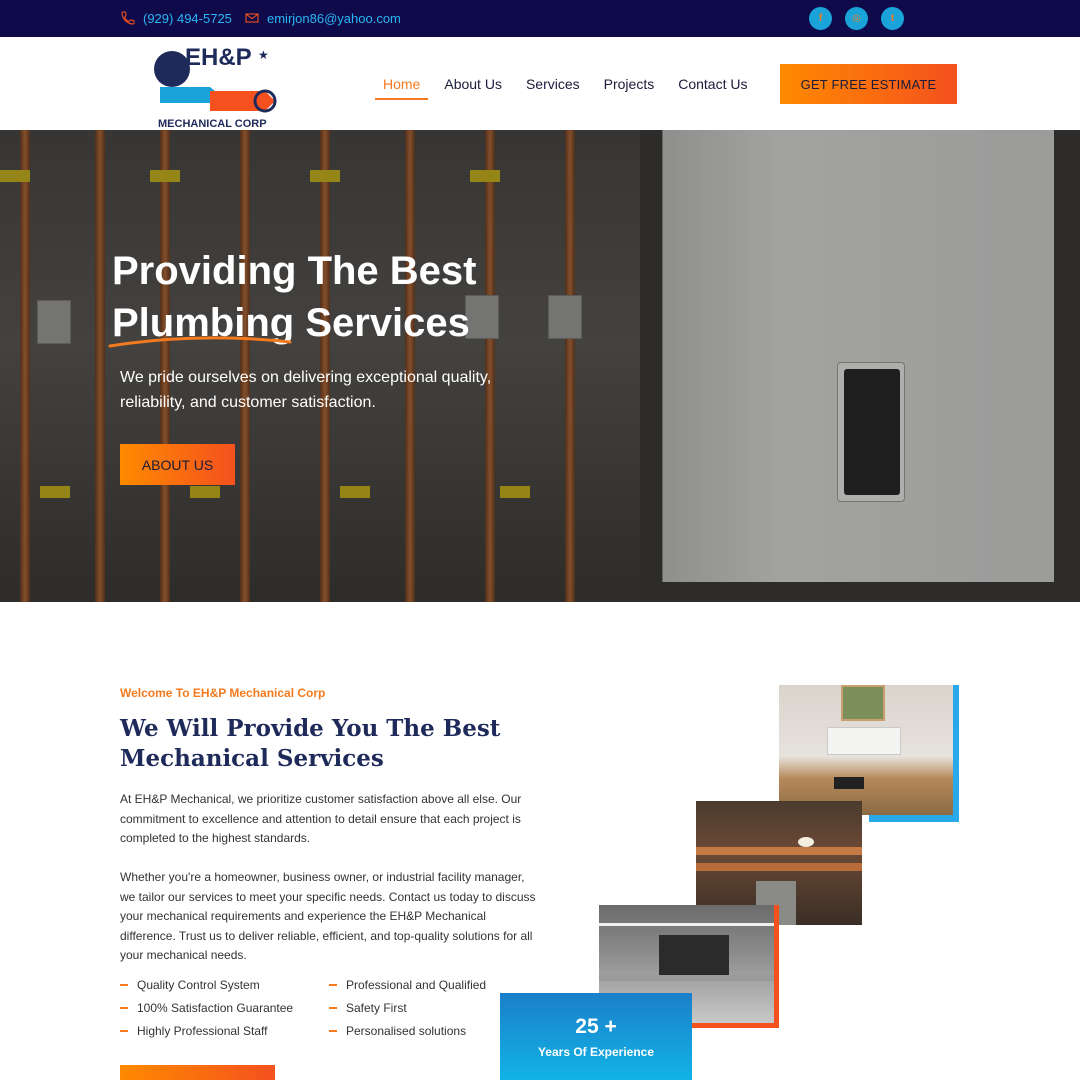 The height and width of the screenshot is (1080, 1080). What do you see at coordinates (820, 18) in the screenshot?
I see `facebook-icon: f` at bounding box center [820, 18].